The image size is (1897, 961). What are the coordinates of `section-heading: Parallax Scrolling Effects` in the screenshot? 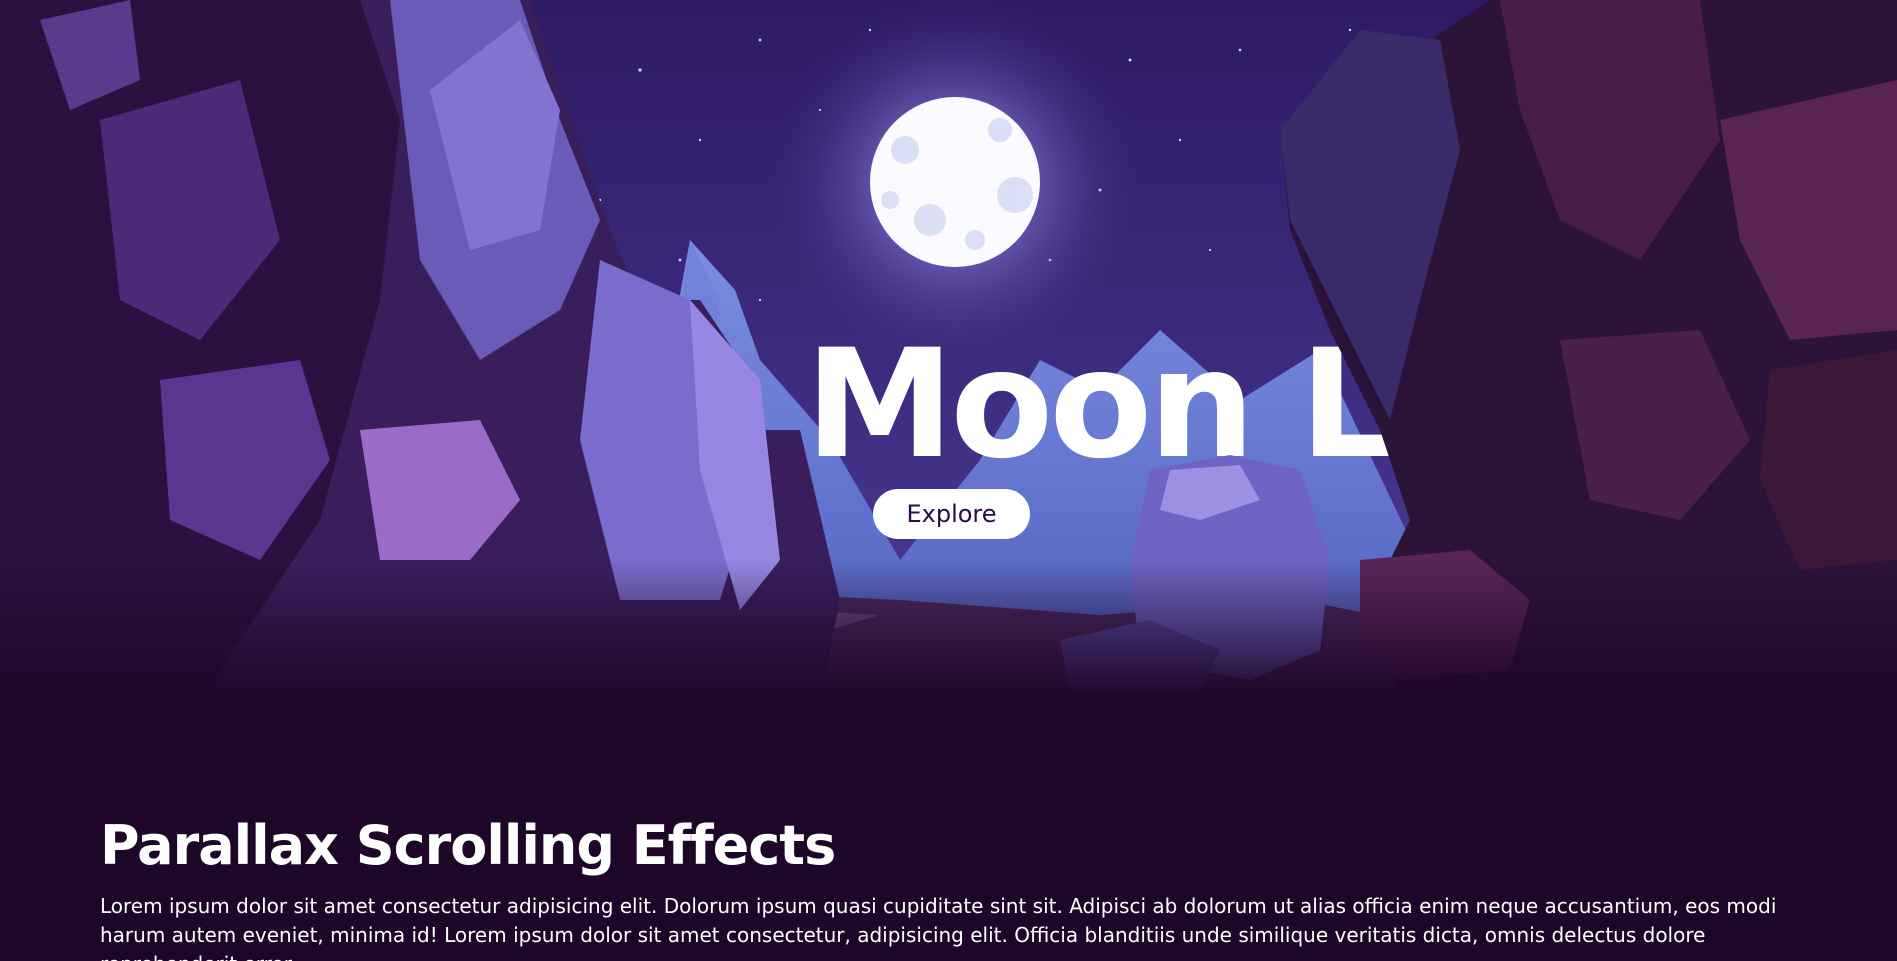 It's located at (468, 845).